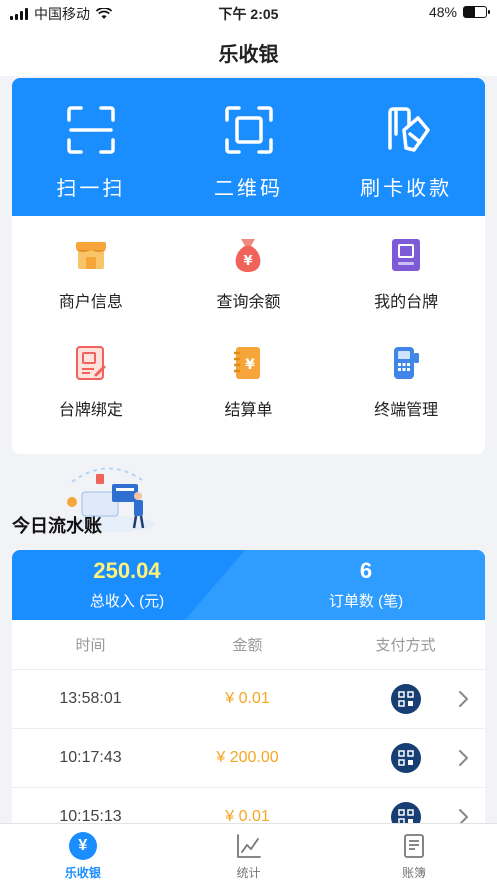 The height and width of the screenshot is (883, 497). What do you see at coordinates (82, 873) in the screenshot?
I see `tab-cashier-label: 乐收银` at bounding box center [82, 873].